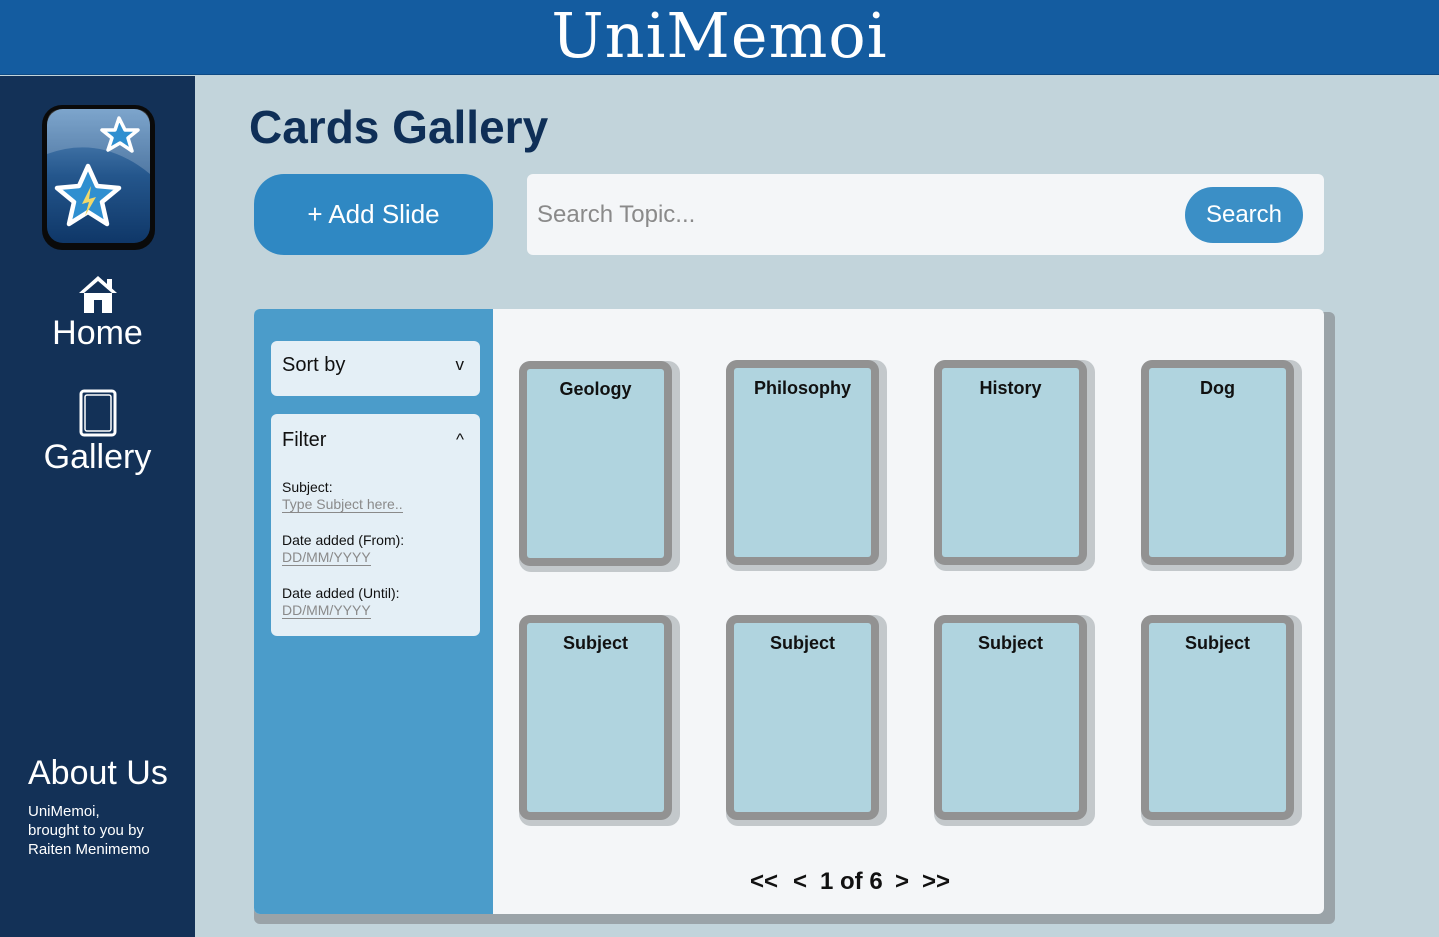  I want to click on sidebar-item-label: Home, so click(97, 333).